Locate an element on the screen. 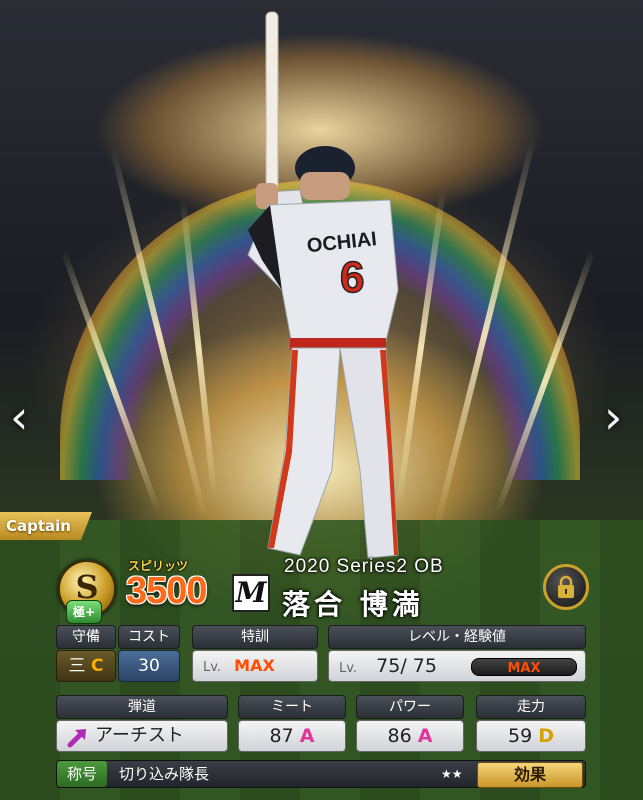 The width and height of the screenshot is (643, 800). special-training-value-box: Lv. MAX is located at coordinates (255, 666).